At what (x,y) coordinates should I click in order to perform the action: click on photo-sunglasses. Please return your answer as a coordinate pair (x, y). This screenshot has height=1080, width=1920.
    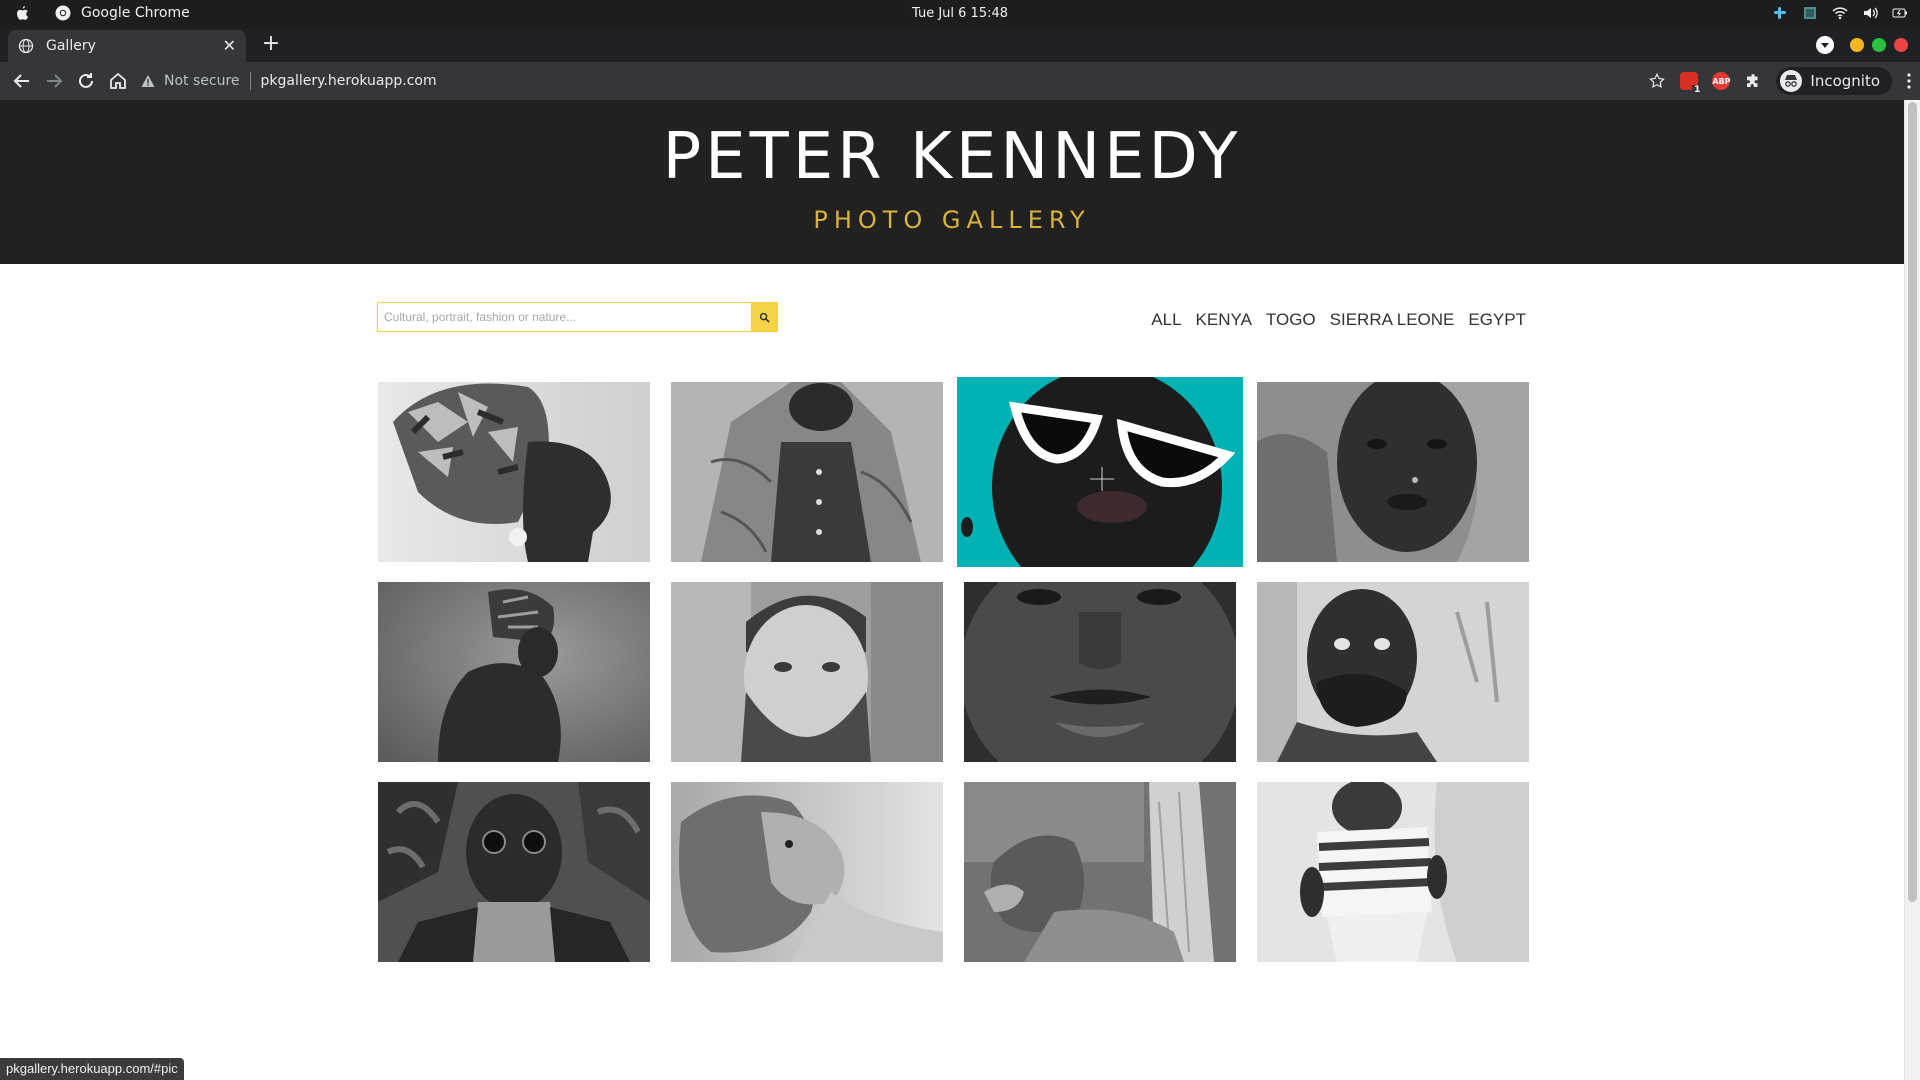
    Looking at the image, I should click on (1100, 472).